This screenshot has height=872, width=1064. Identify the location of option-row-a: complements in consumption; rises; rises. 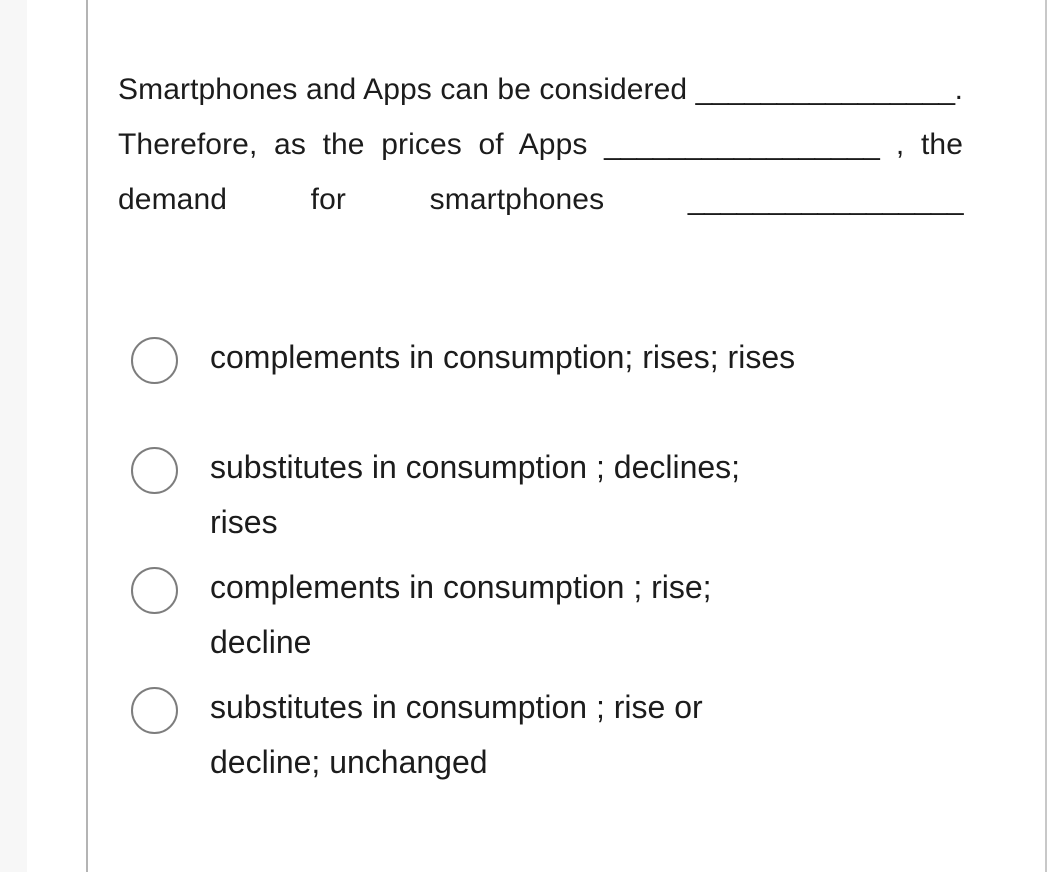
(558, 375).